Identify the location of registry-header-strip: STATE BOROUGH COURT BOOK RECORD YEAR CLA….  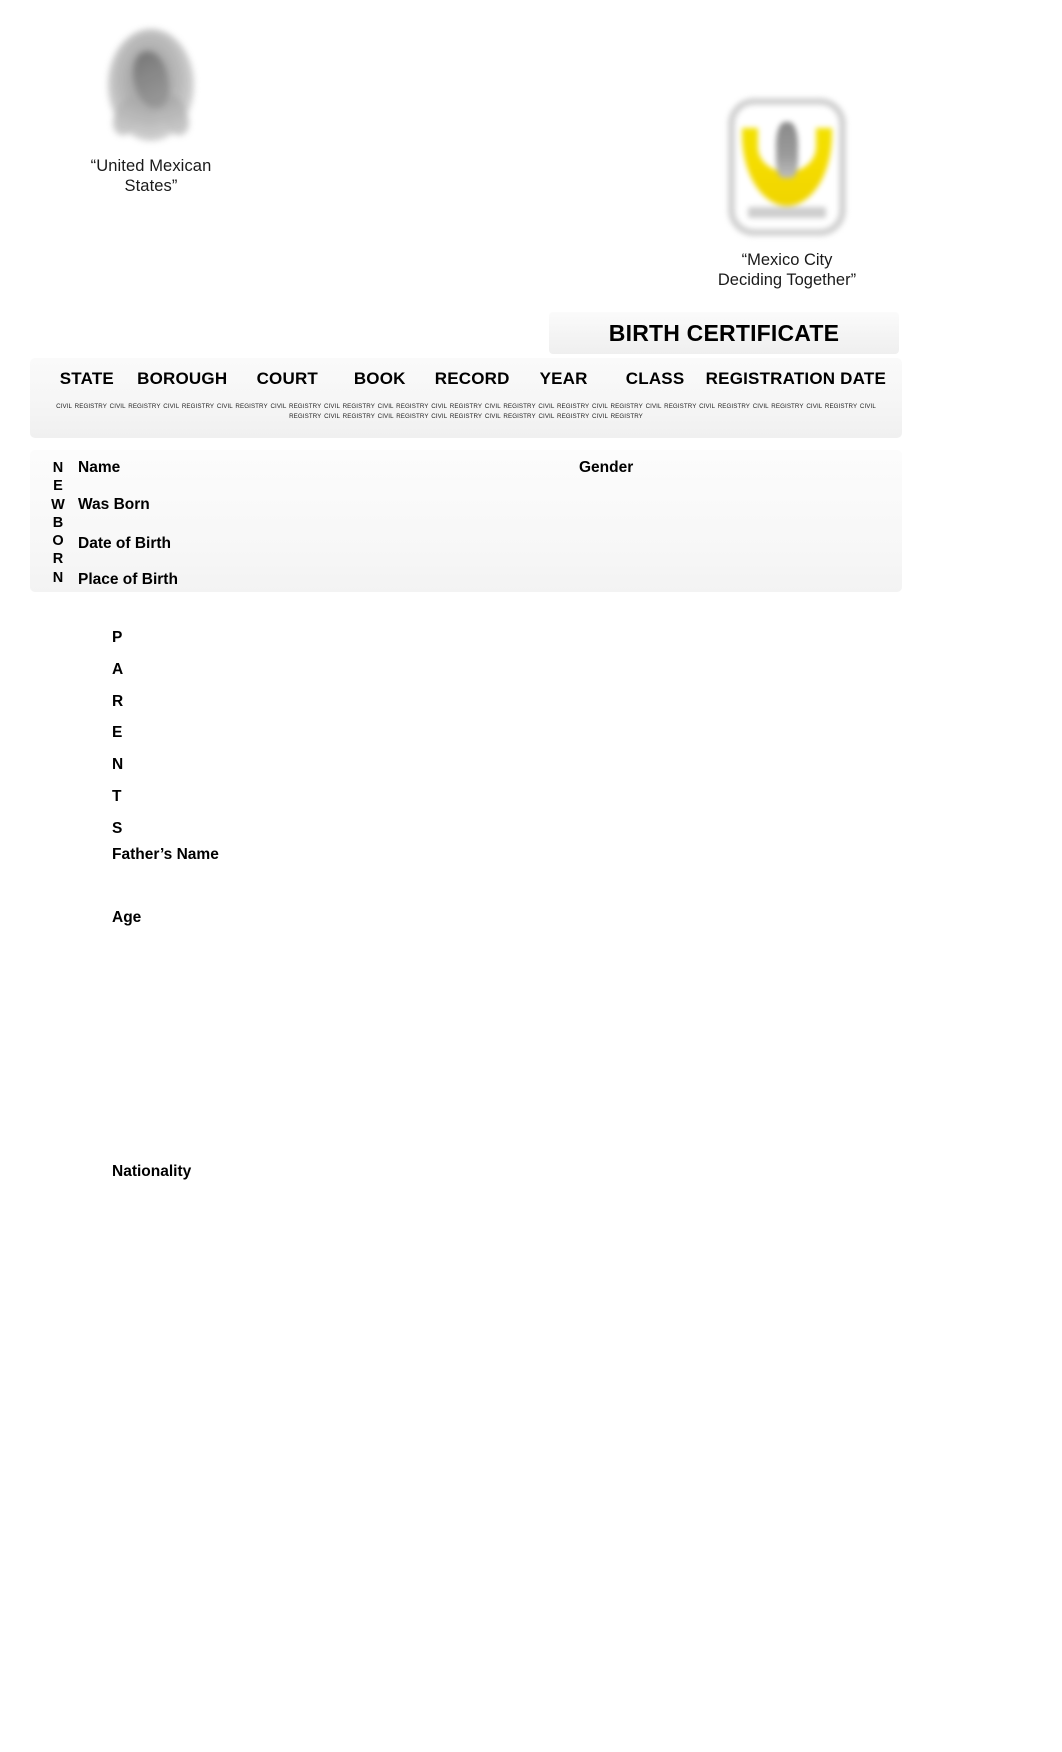
(466, 398).